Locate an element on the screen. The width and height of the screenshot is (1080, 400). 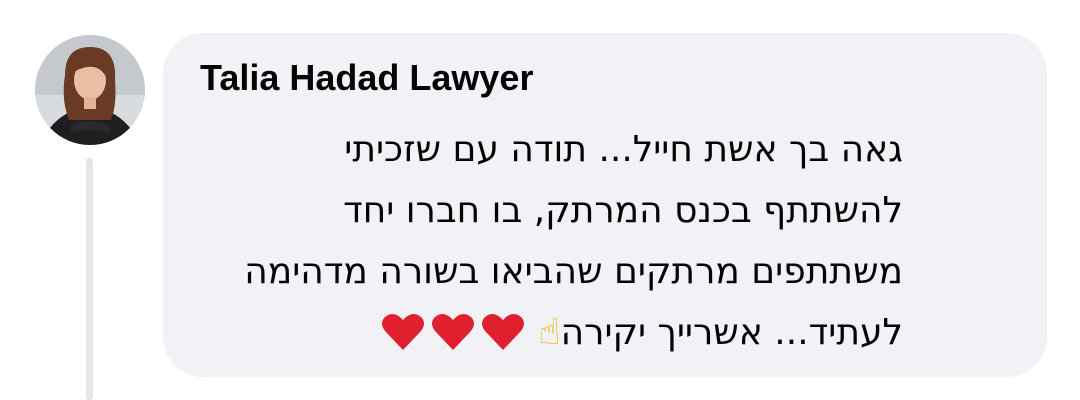
comment-line-text: לעתיד... אשרייך יקירה is located at coordinates (731, 332).